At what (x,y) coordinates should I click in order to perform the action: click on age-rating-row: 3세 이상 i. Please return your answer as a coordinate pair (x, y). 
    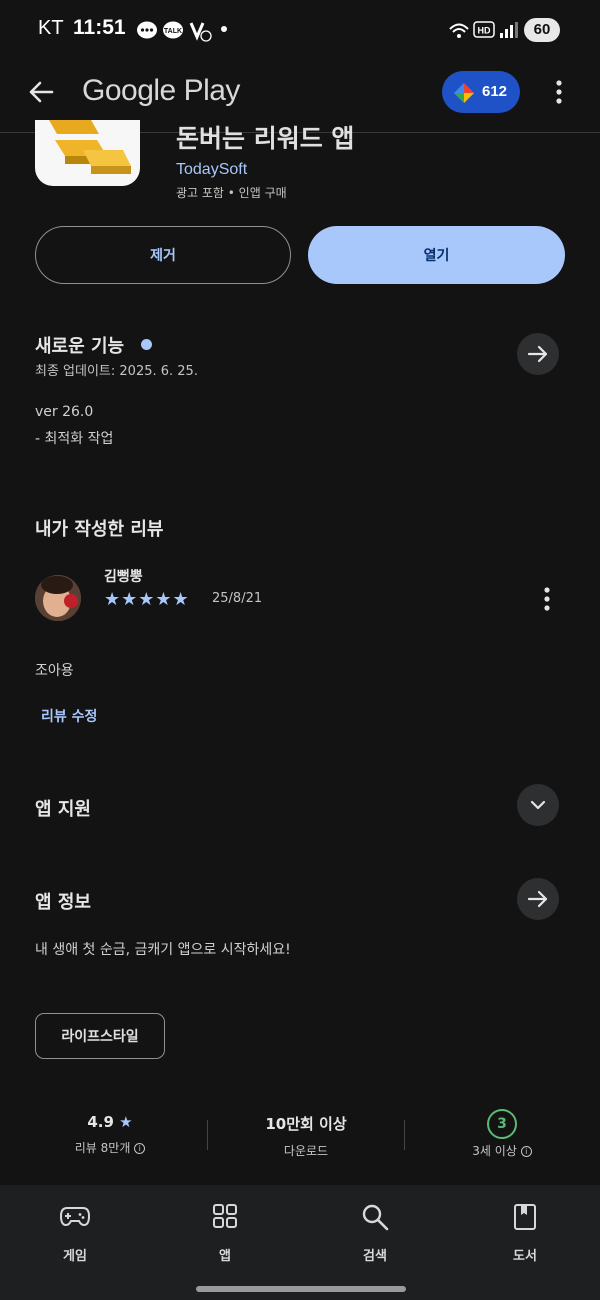
    Looking at the image, I should click on (502, 1150).